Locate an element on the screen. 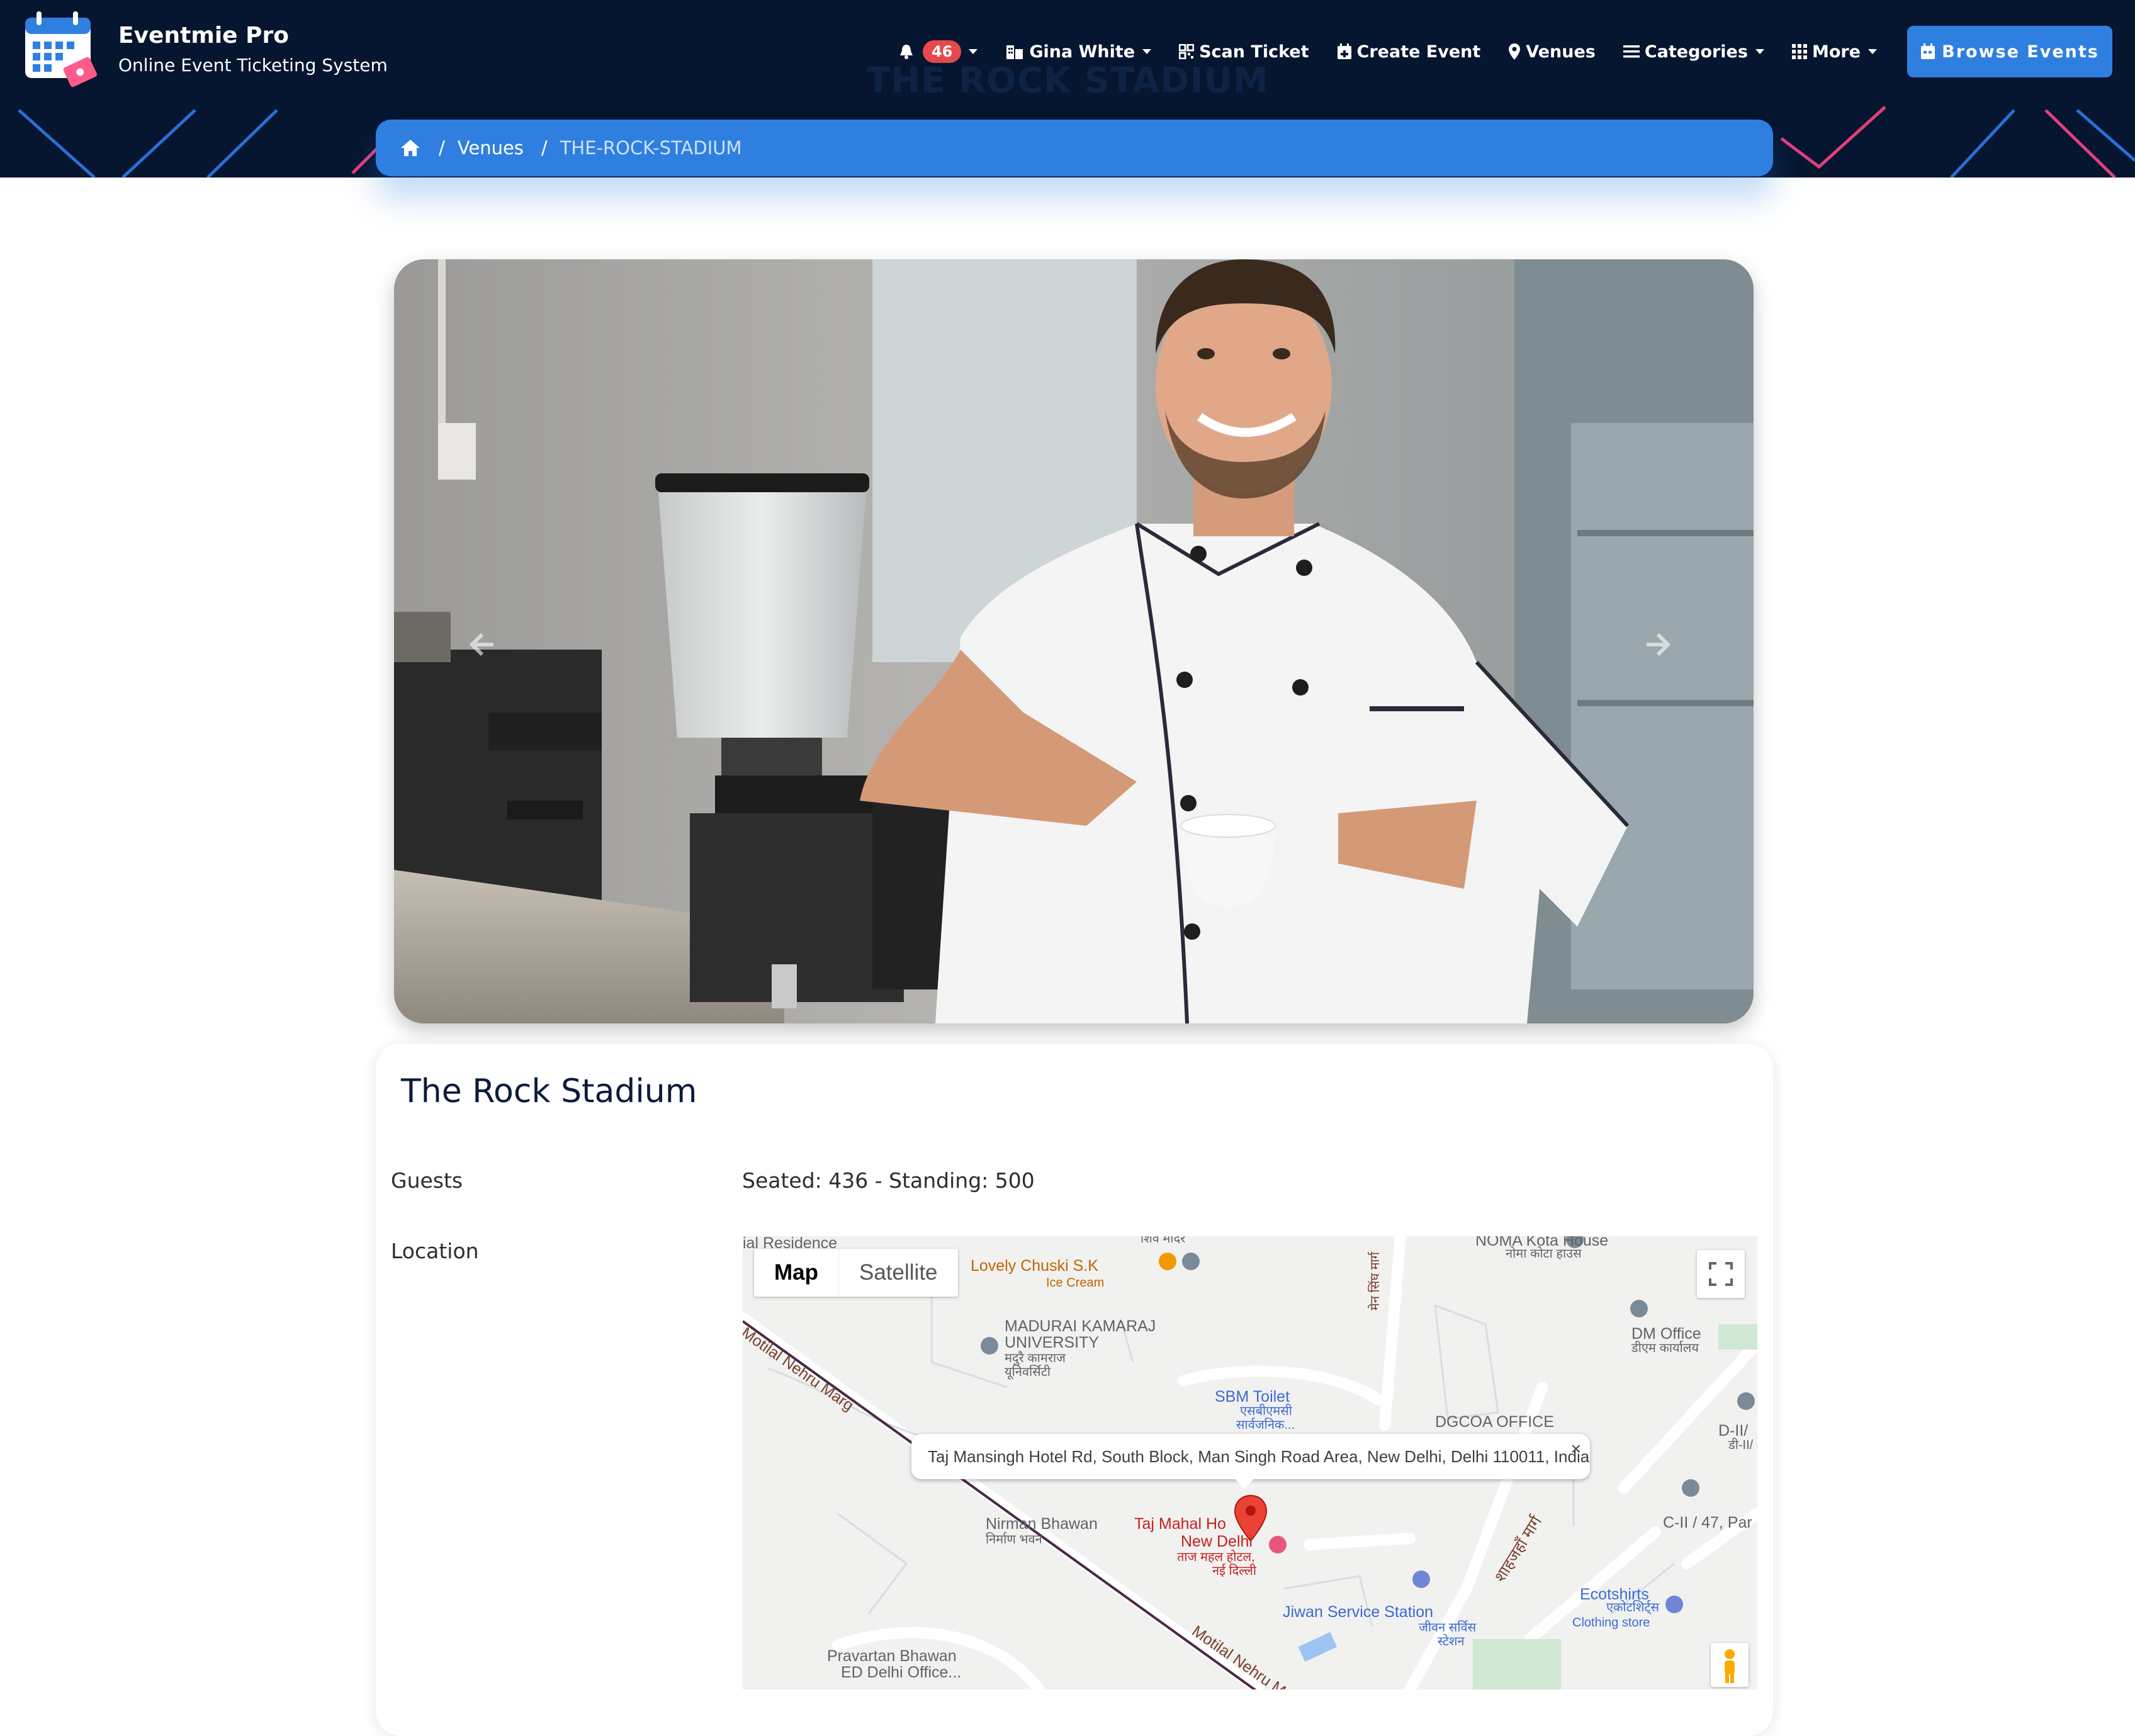  map-label: स्टेशन is located at coordinates (1451, 1642).